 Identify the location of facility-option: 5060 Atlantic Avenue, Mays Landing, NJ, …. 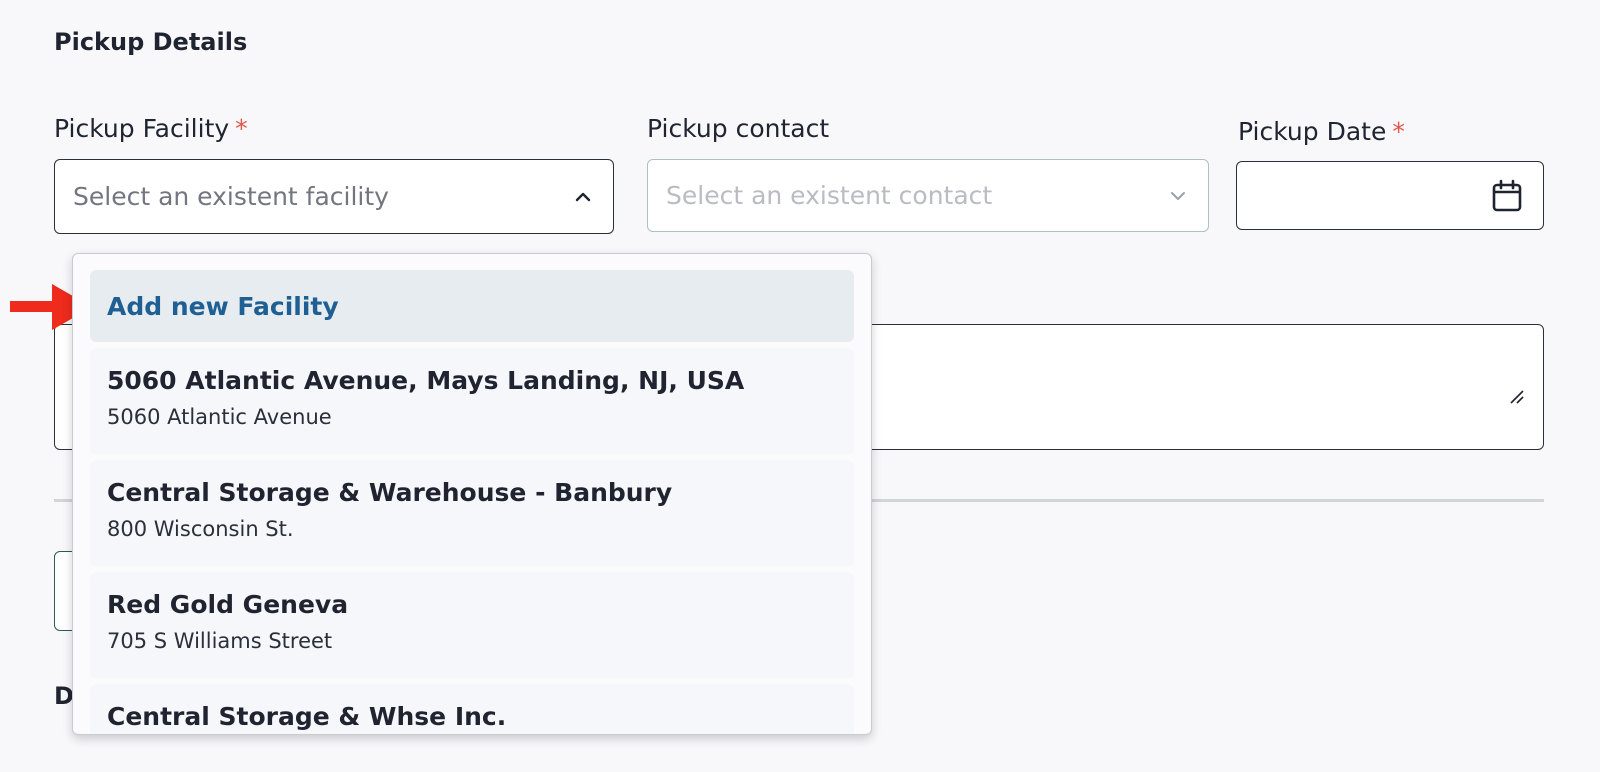
(472, 401).